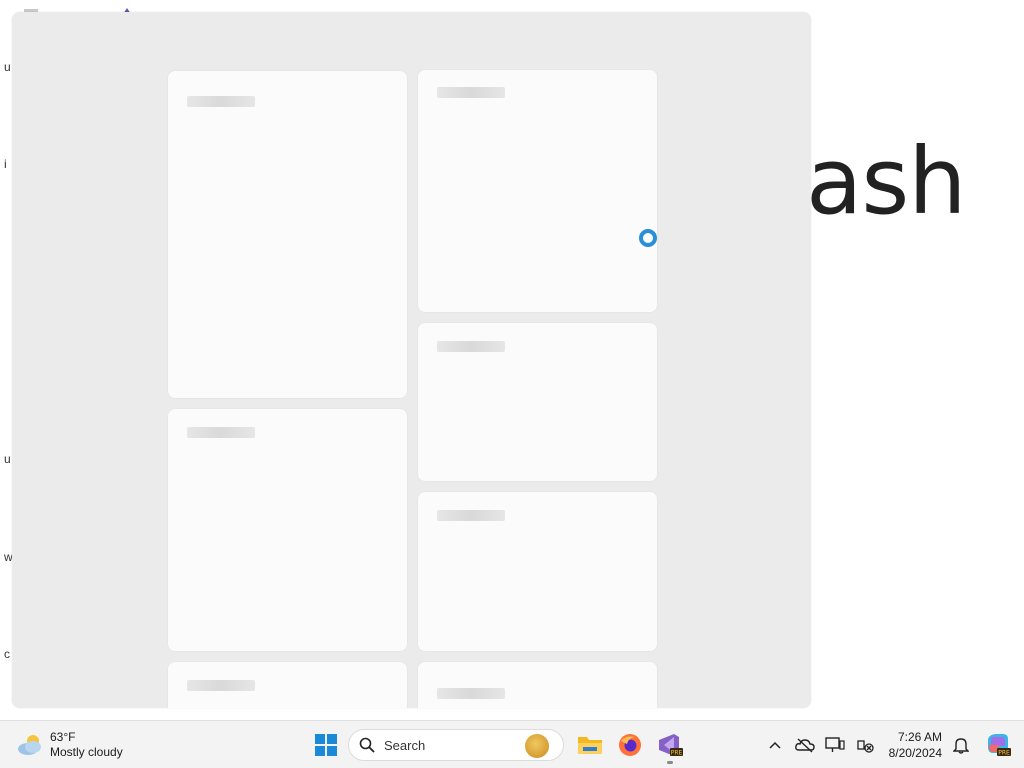  What do you see at coordinates (456, 745) in the screenshot?
I see `search-box: Search` at bounding box center [456, 745].